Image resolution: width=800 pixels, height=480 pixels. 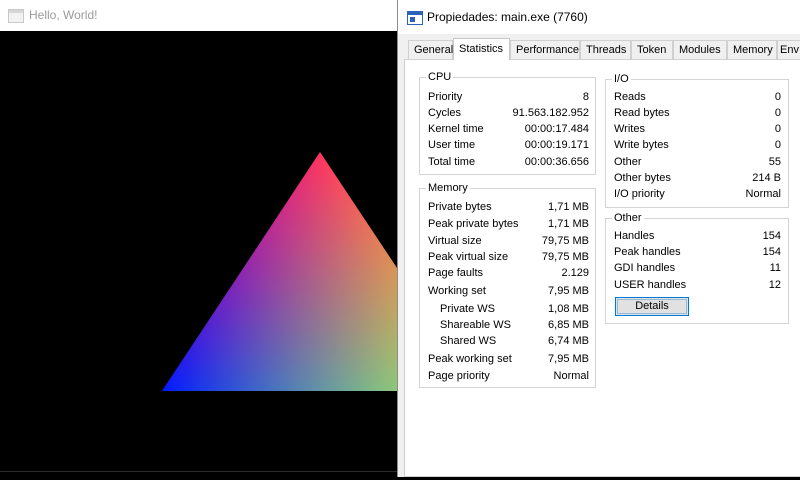 I want to click on row-label: Page faults, so click(x=456, y=273).